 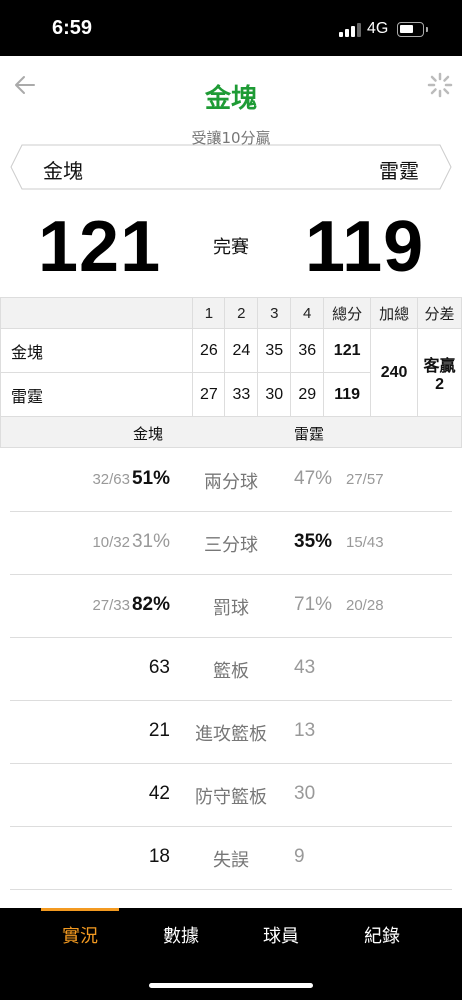 What do you see at coordinates (231, 28) in the screenshot?
I see `status-bar: 6:59 4G` at bounding box center [231, 28].